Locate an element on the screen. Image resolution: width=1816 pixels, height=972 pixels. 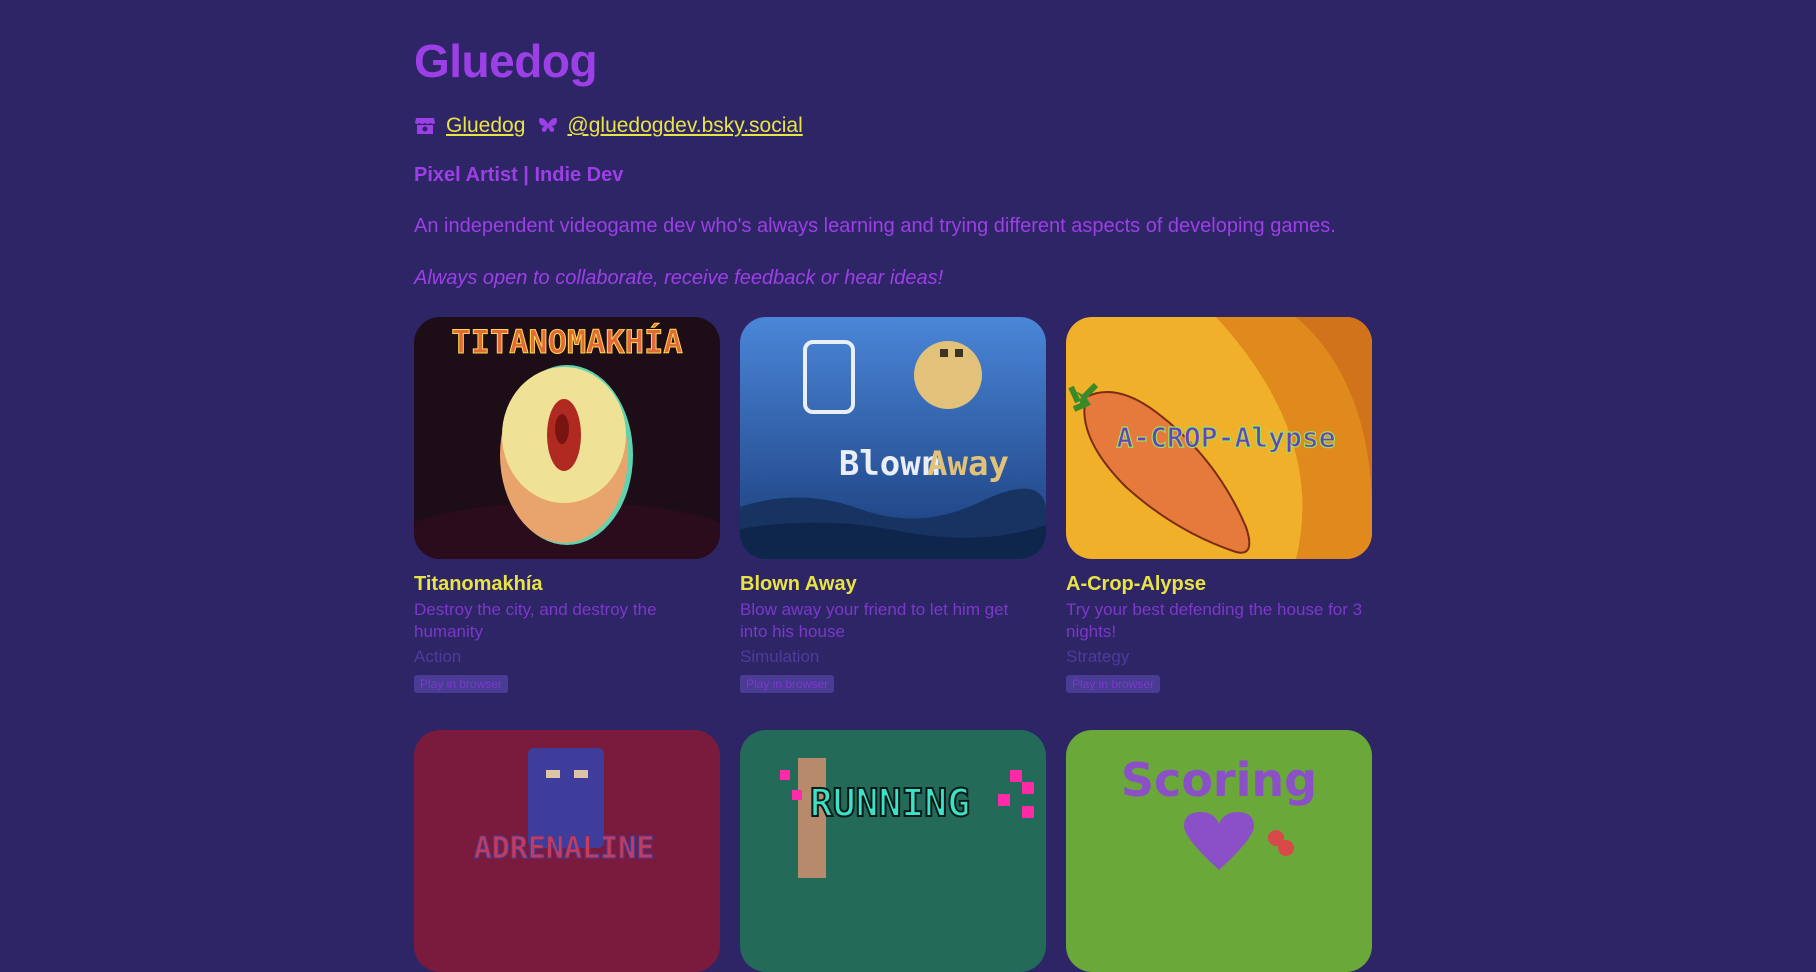
game-title: Titanomakhía is located at coordinates (478, 584).